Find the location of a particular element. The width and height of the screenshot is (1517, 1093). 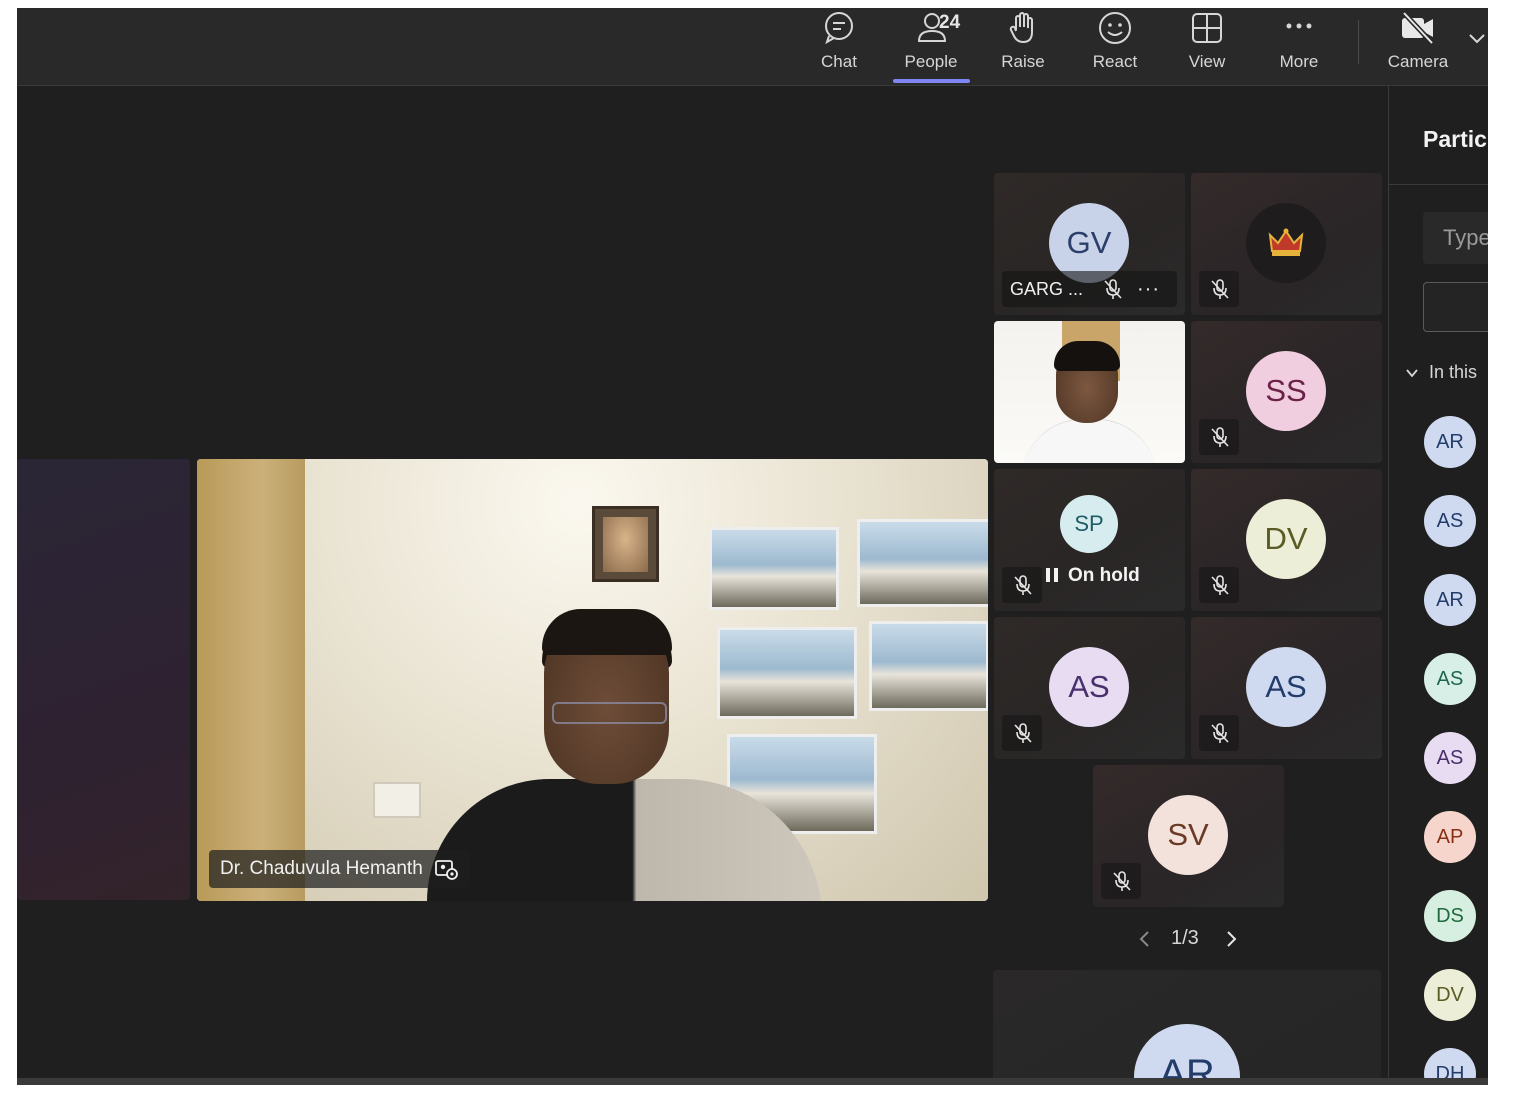

view-label: View is located at coordinates (1207, 61).